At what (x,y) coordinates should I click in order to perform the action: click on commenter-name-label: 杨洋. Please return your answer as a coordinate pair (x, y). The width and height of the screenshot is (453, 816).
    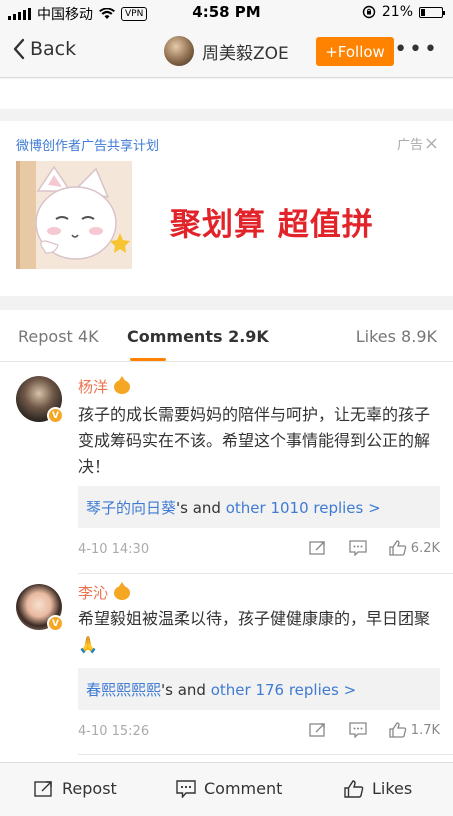
    Looking at the image, I should click on (93, 387).